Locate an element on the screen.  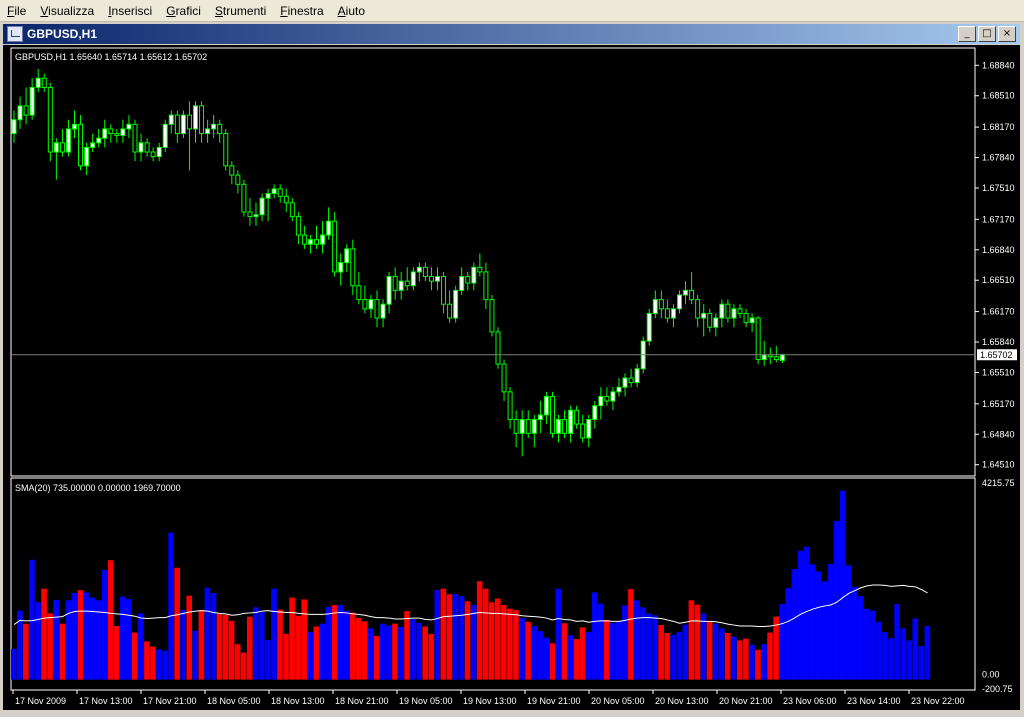
menu-finestra: Finestra is located at coordinates (301, 11).